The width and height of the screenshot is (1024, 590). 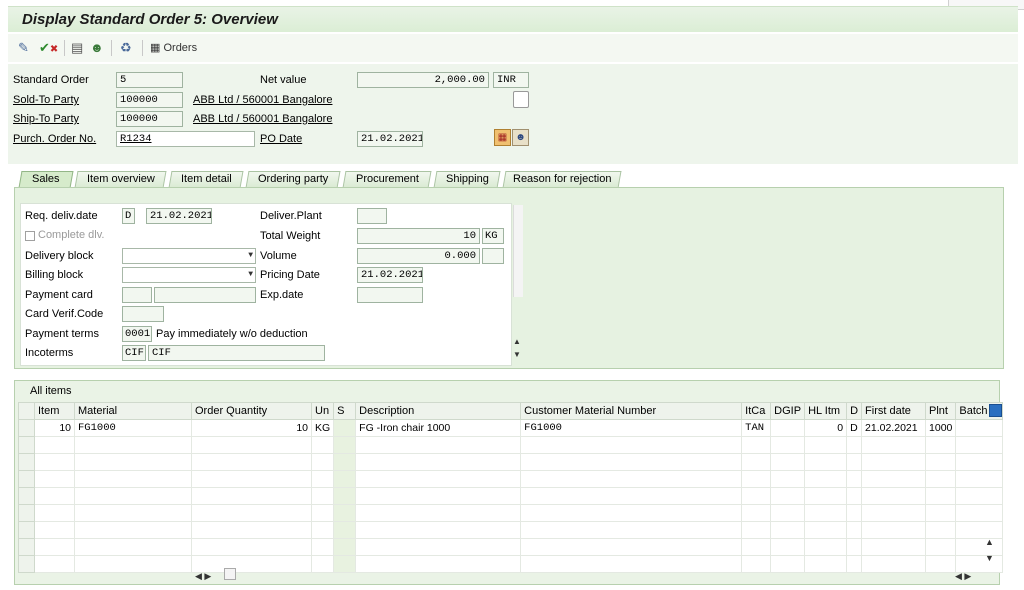 I want to click on payment-card-type-field, so click(x=137, y=295).